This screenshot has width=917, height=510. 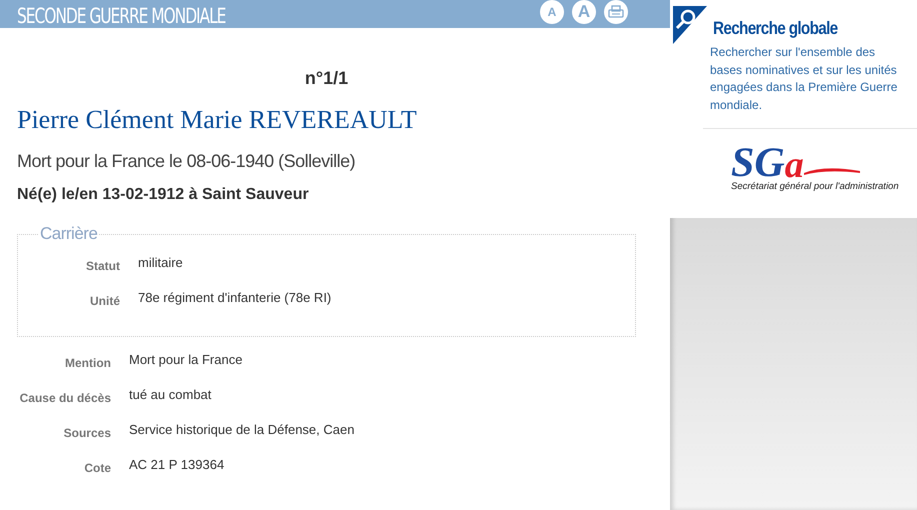 I want to click on printer-icon, so click(x=616, y=12).